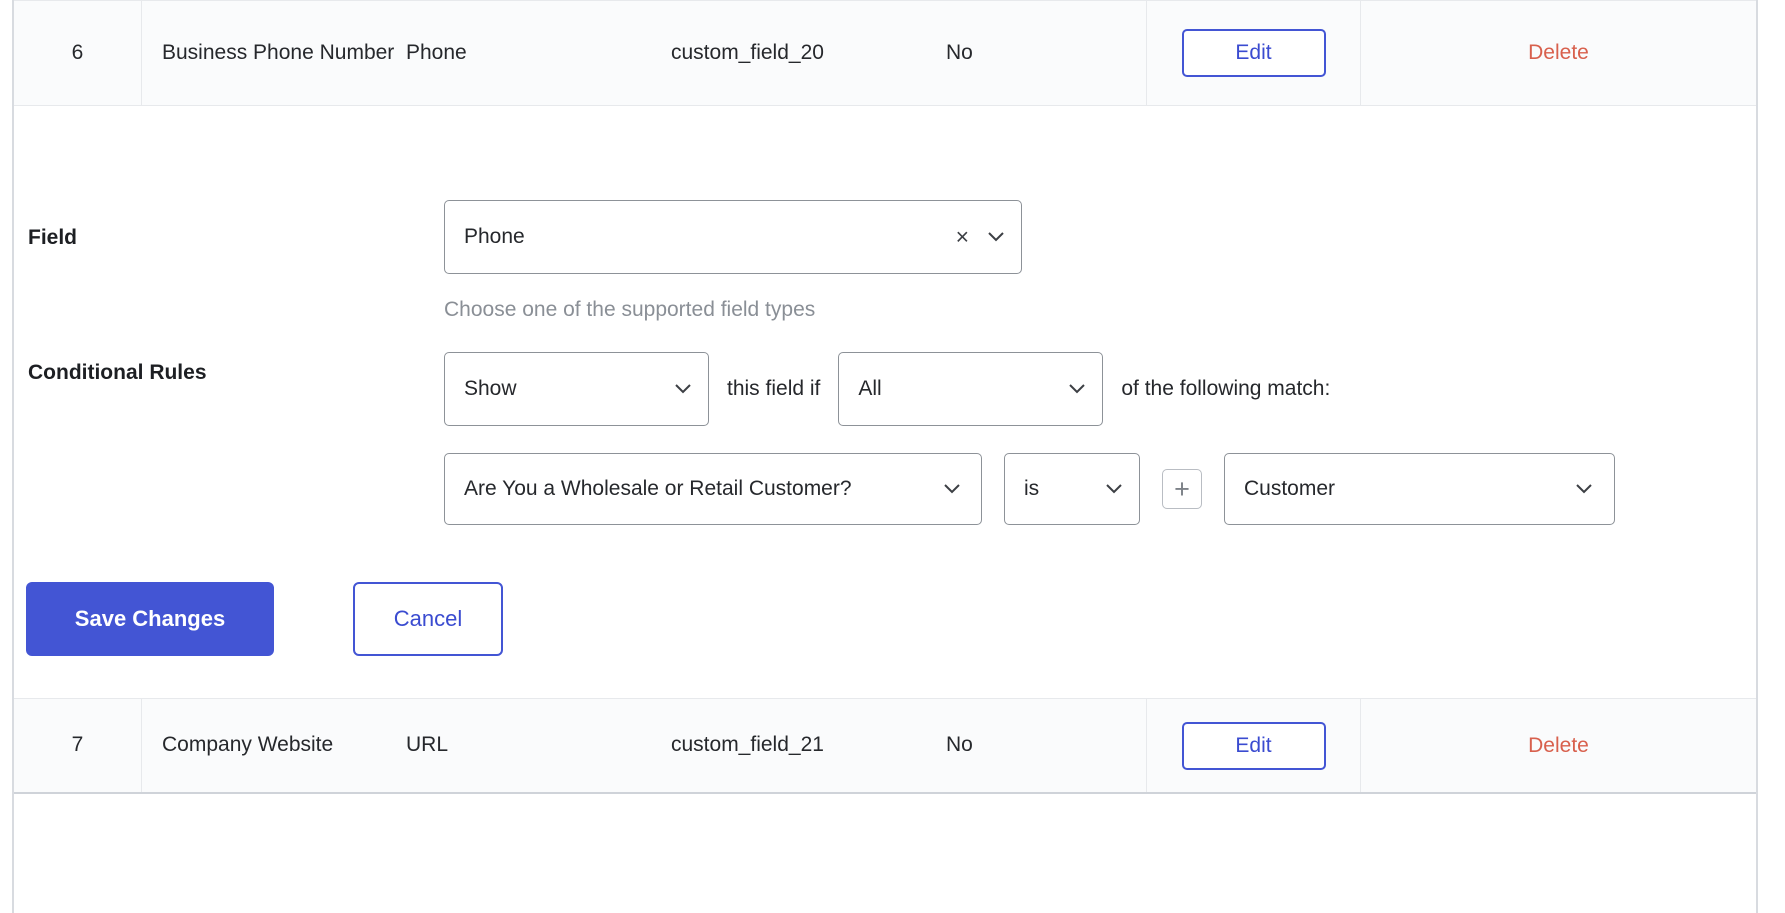 The height and width of the screenshot is (913, 1785). What do you see at coordinates (1290, 488) in the screenshot?
I see `condition-value-text: Customer` at bounding box center [1290, 488].